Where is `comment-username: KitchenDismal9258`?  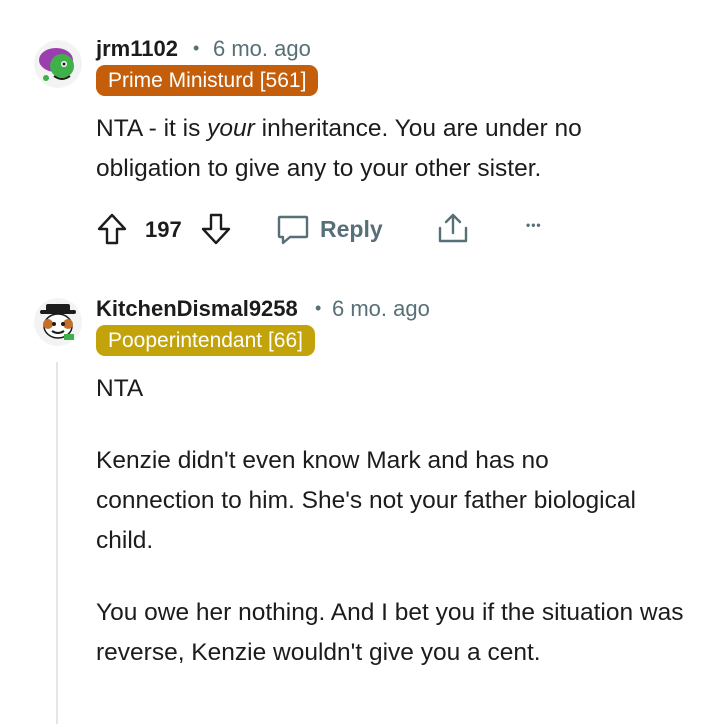
comment-username: KitchenDismal9258 is located at coordinates (197, 309).